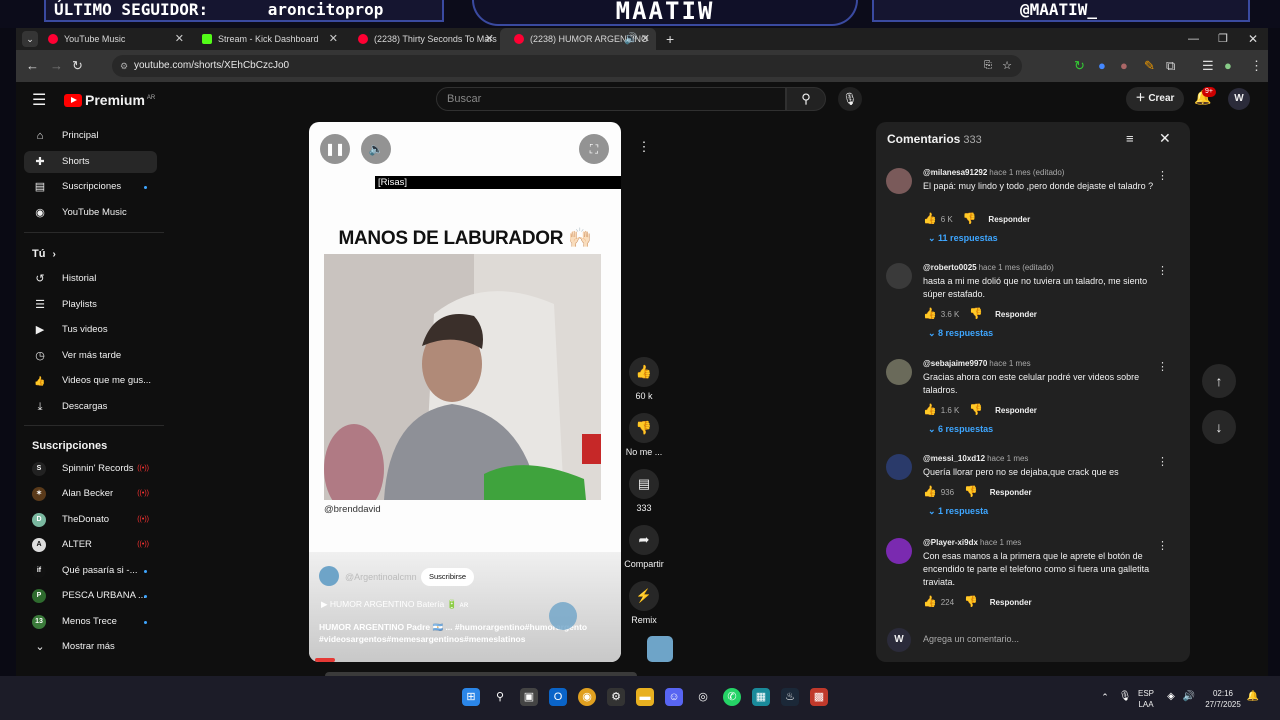  Describe the element at coordinates (644, 379) in the screenshot. I see `like-button: 👍 60 k` at that location.